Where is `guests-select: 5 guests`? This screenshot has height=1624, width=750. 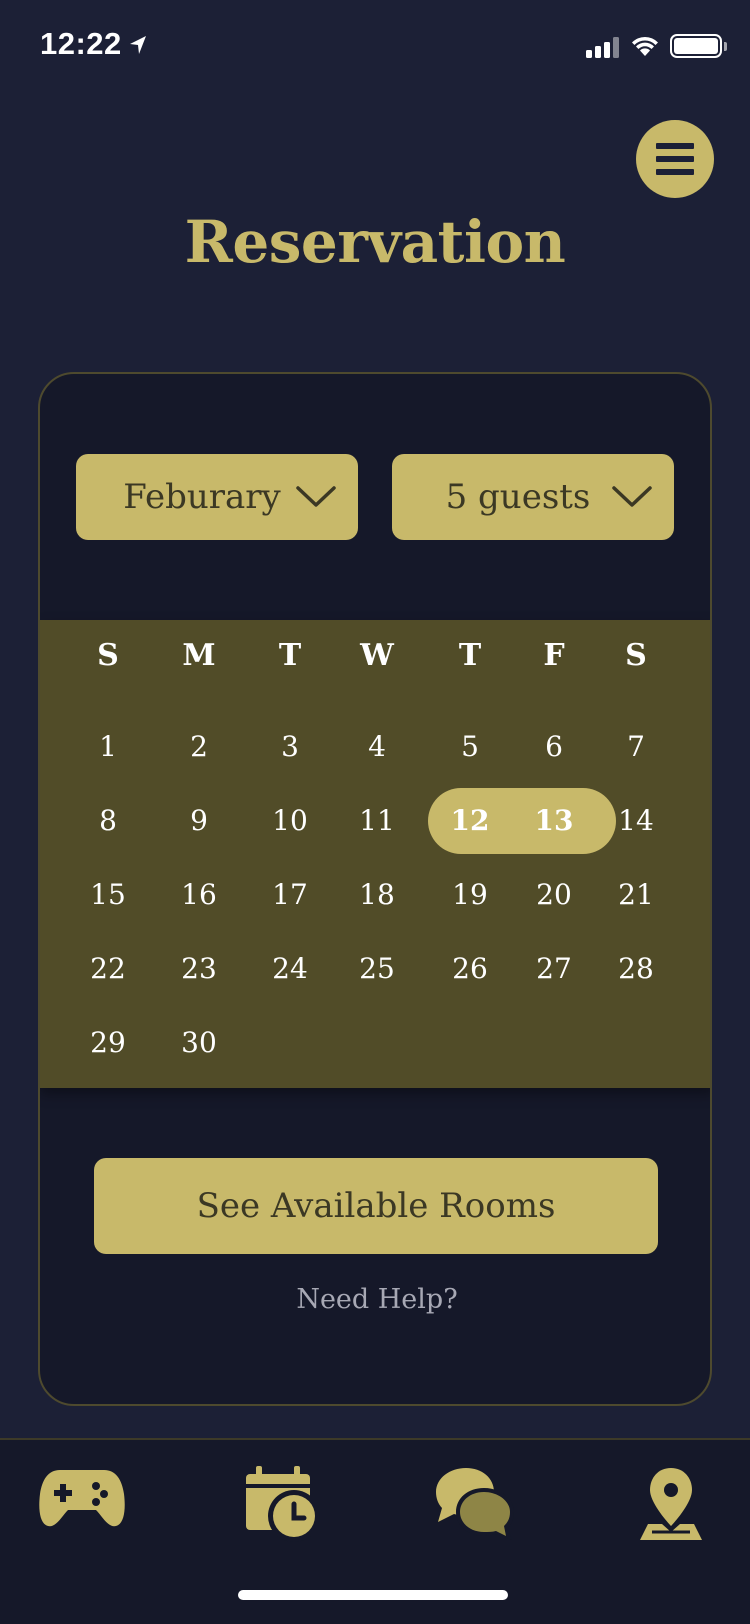
guests-select: 5 guests is located at coordinates (533, 497).